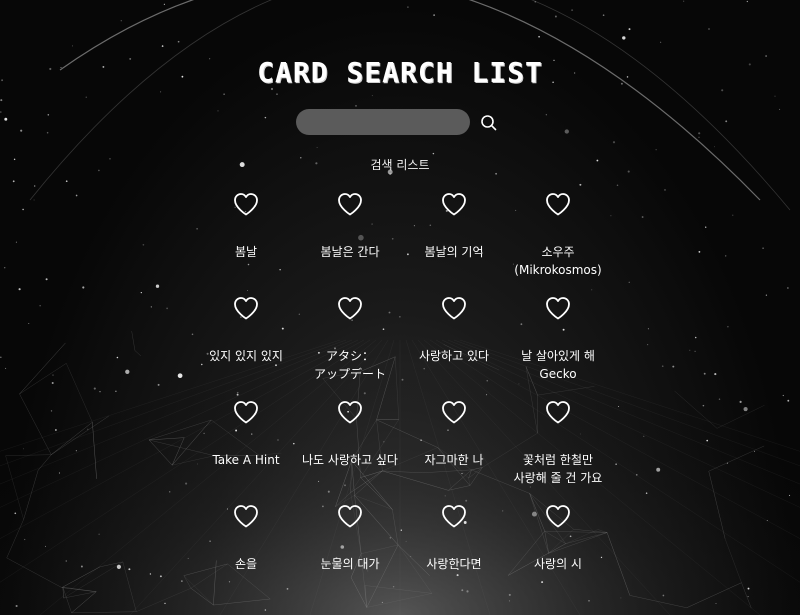  I want to click on card-title: 있지 있지 있지, so click(246, 356).